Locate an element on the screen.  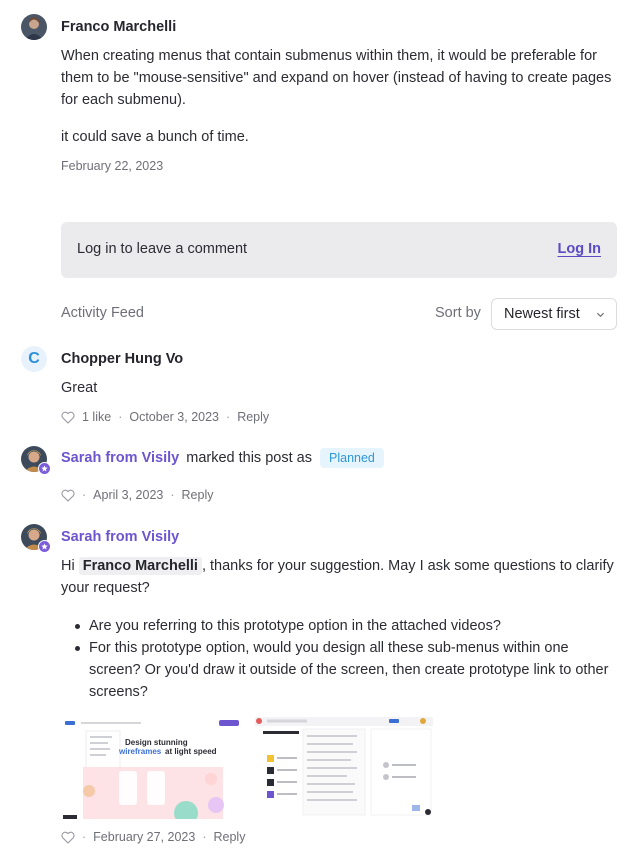
chevron-down-icon is located at coordinates (600, 315).